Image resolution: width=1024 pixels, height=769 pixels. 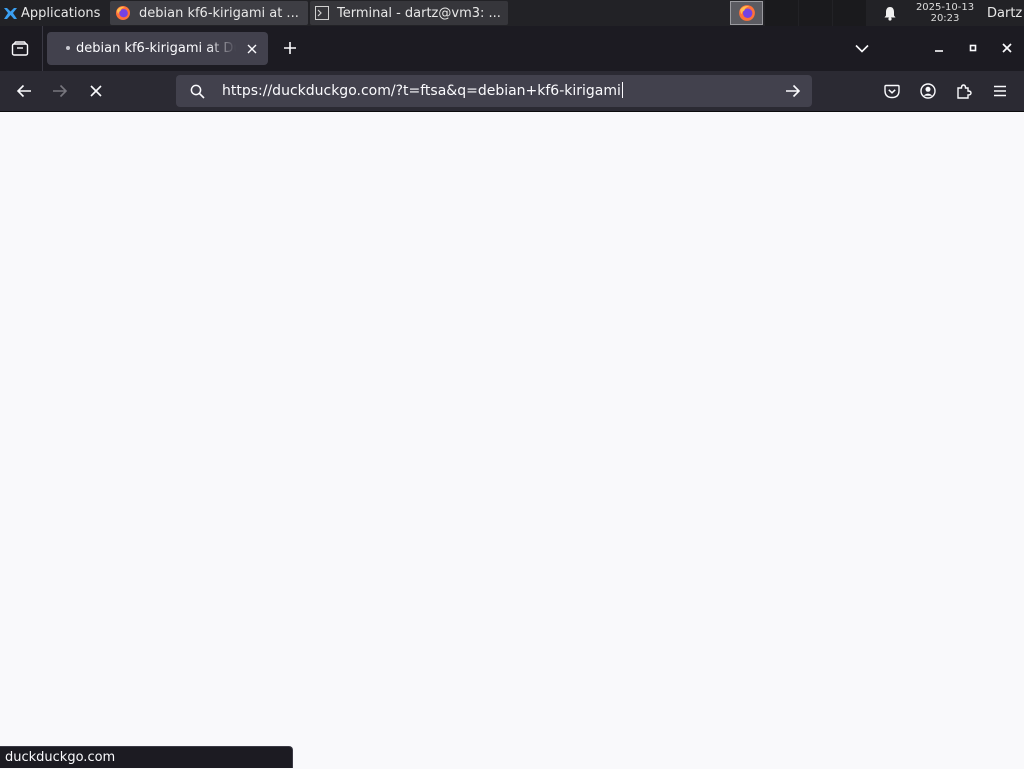 I want to click on pocket-button, so click(x=892, y=91).